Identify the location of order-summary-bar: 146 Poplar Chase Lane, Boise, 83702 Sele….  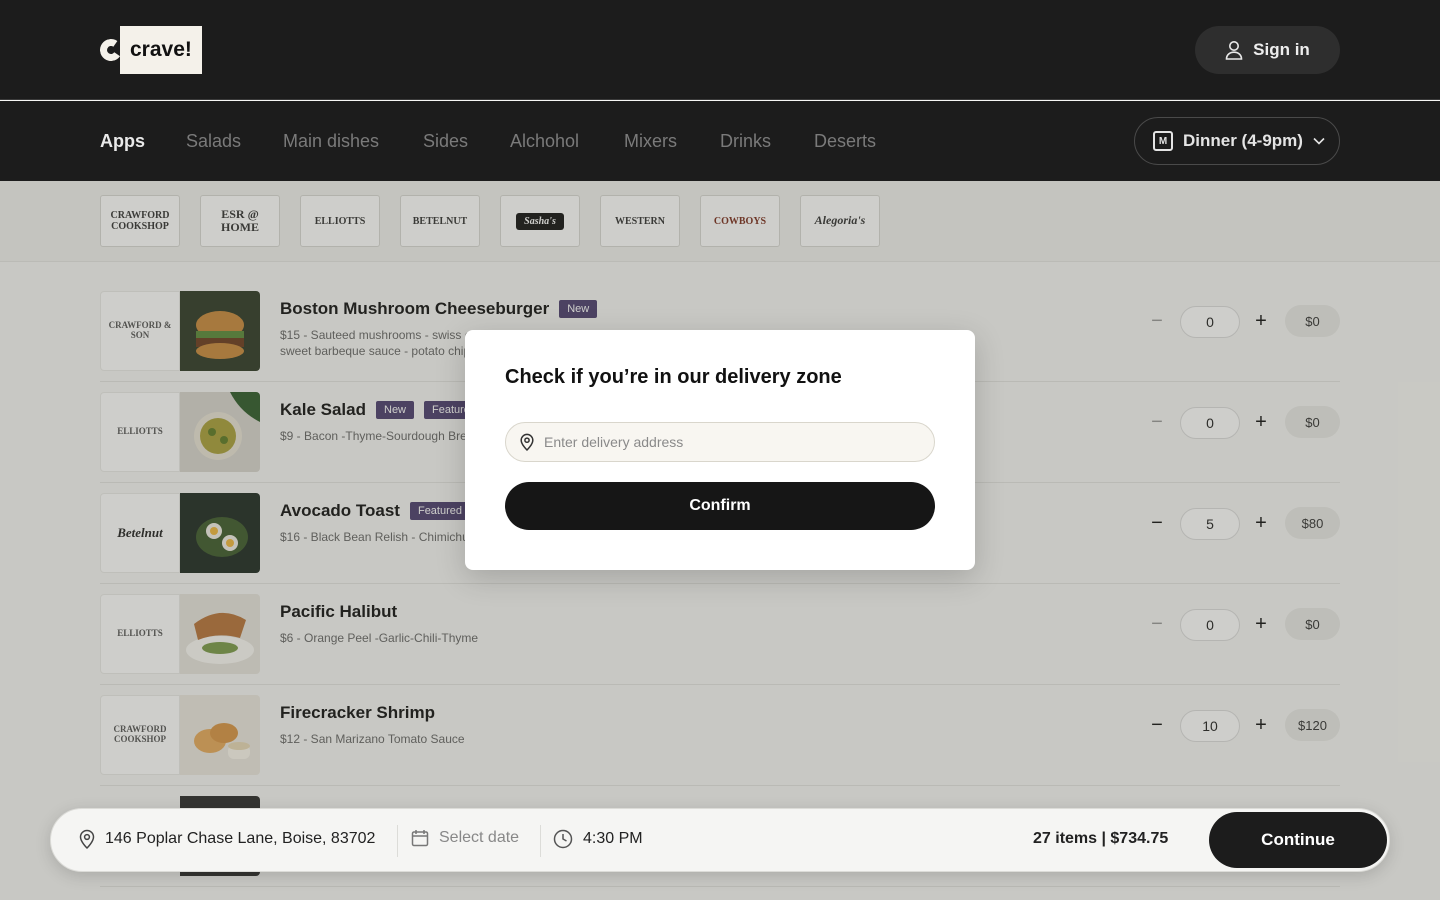
(720, 840).